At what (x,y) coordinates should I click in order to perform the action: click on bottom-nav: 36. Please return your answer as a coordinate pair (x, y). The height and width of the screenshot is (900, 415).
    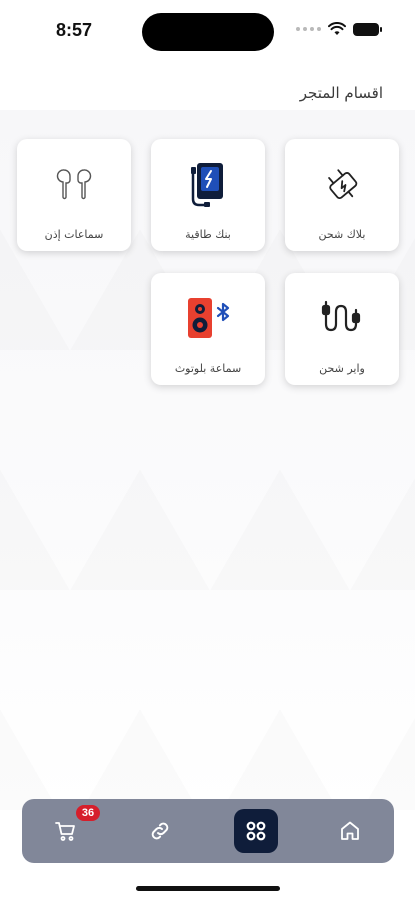
    Looking at the image, I should click on (208, 831).